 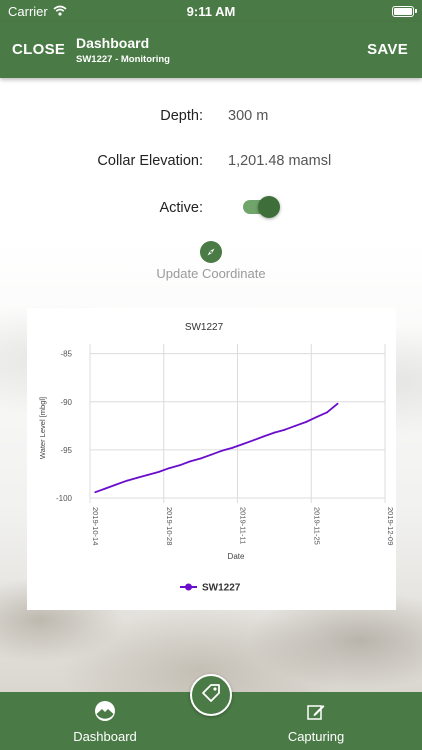 I want to click on active-toggle-knob, so click(x=269, y=207).